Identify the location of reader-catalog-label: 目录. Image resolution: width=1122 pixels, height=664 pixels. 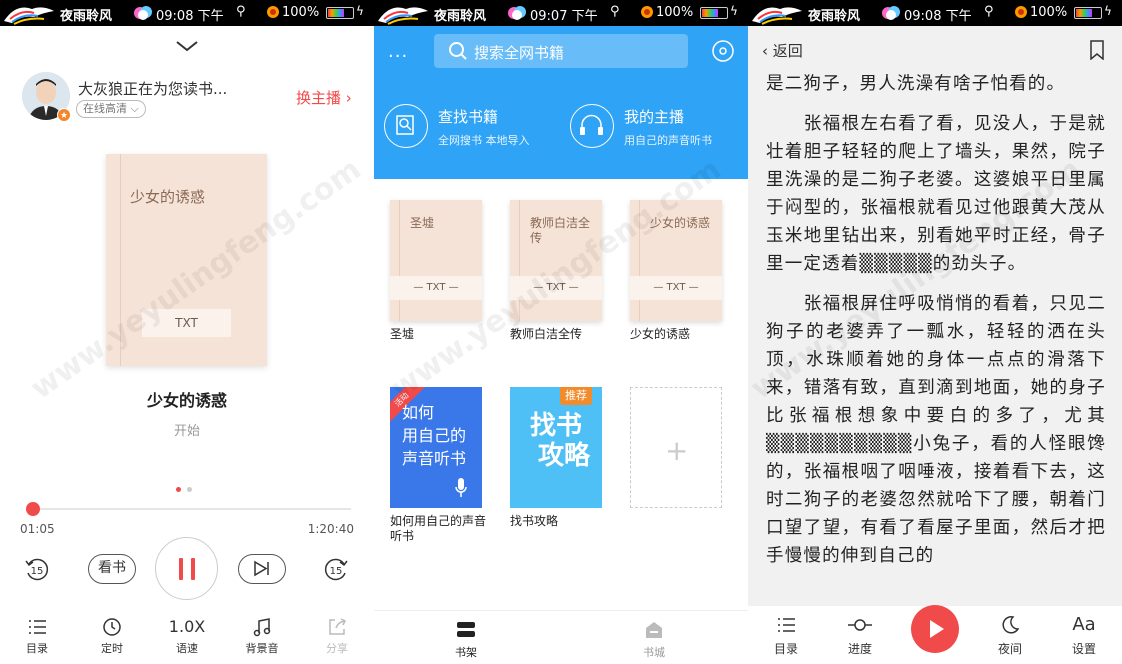
(785, 649).